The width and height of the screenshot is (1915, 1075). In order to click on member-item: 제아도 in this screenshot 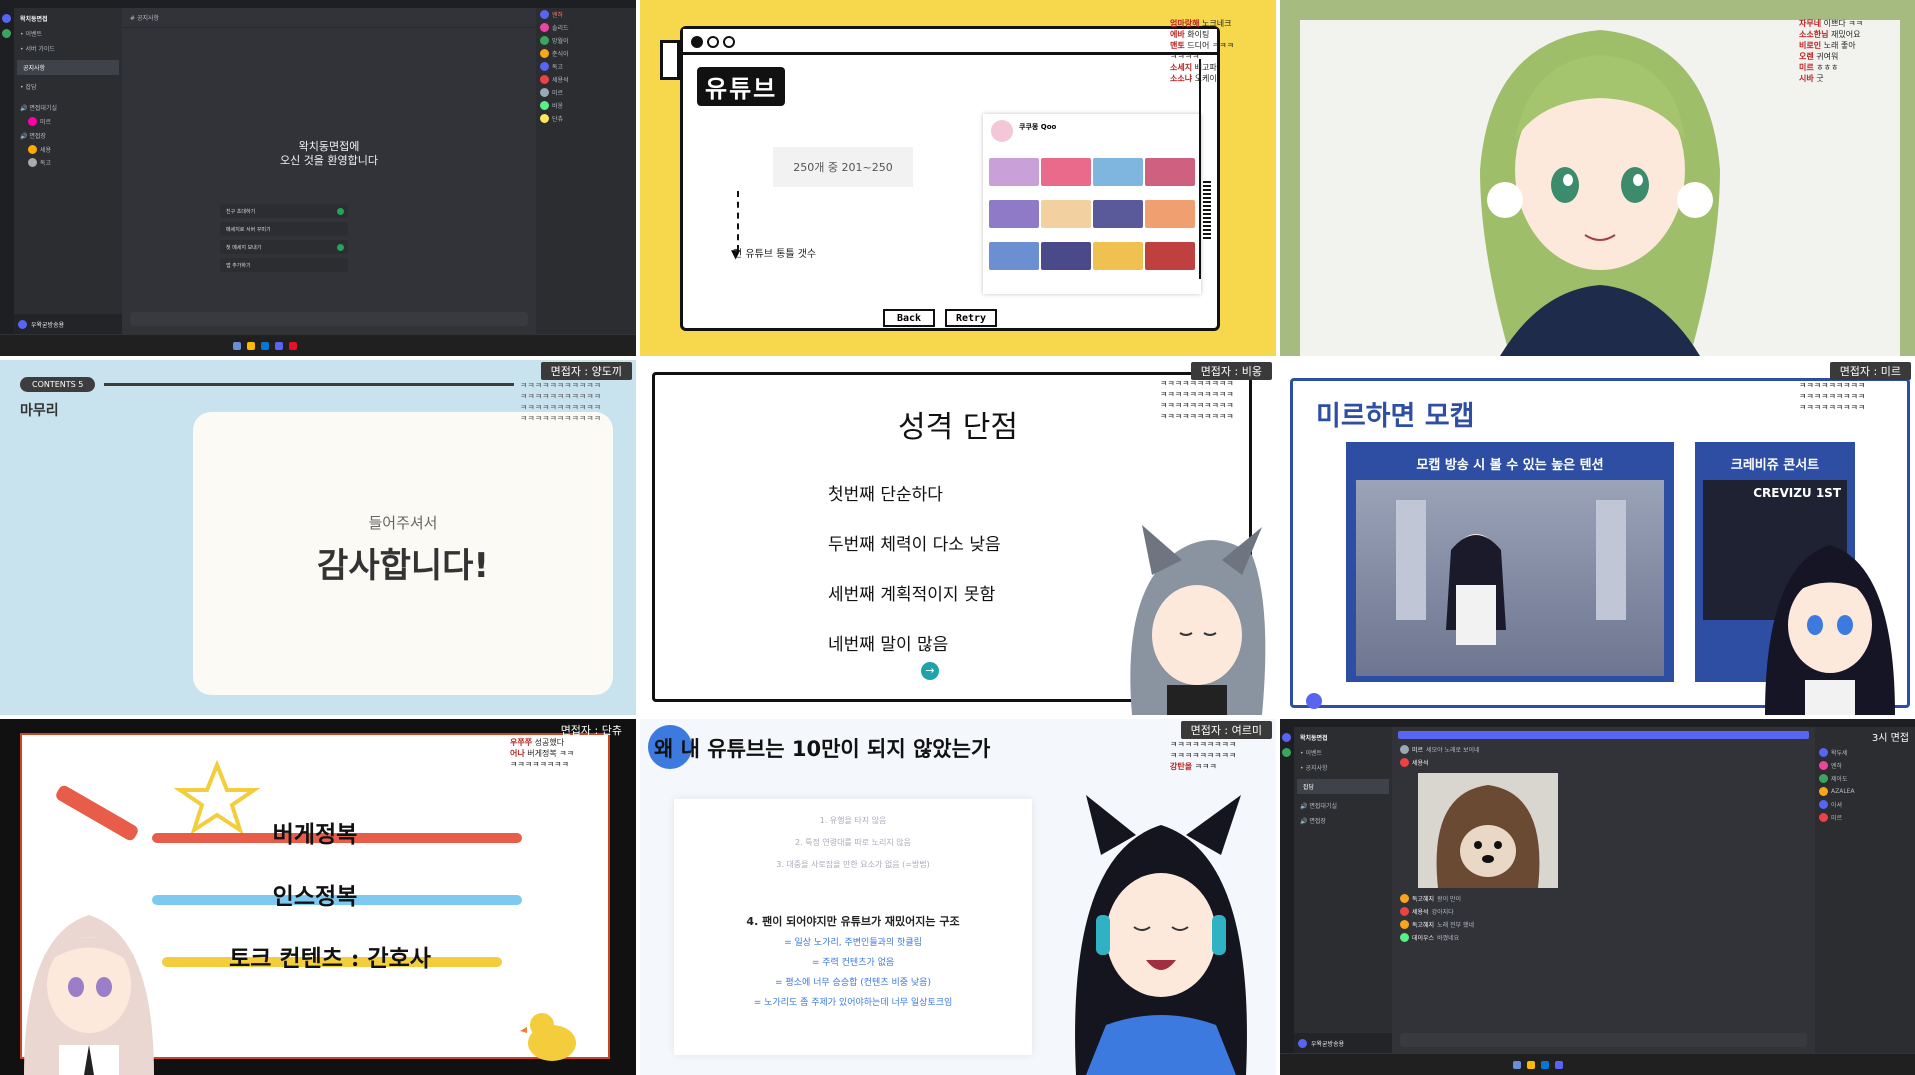, I will do `click(1865, 778)`.